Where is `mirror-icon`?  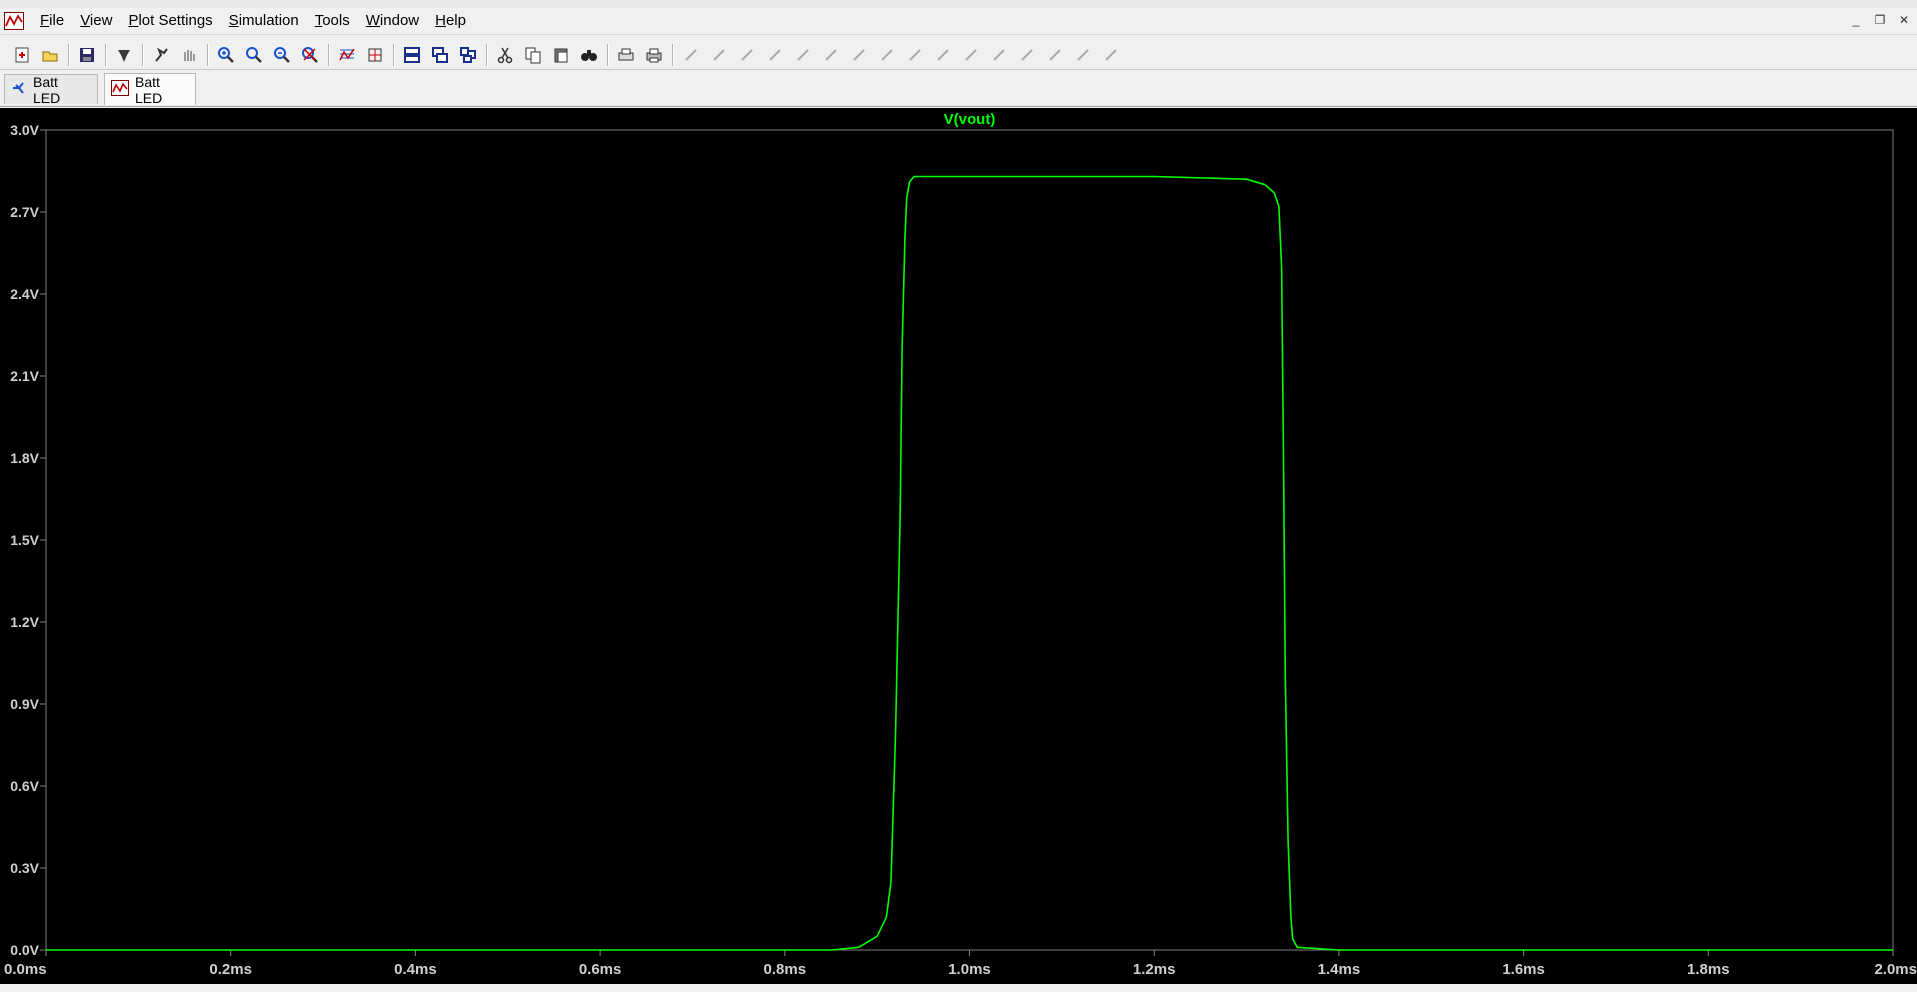 mirror-icon is located at coordinates (1055, 55).